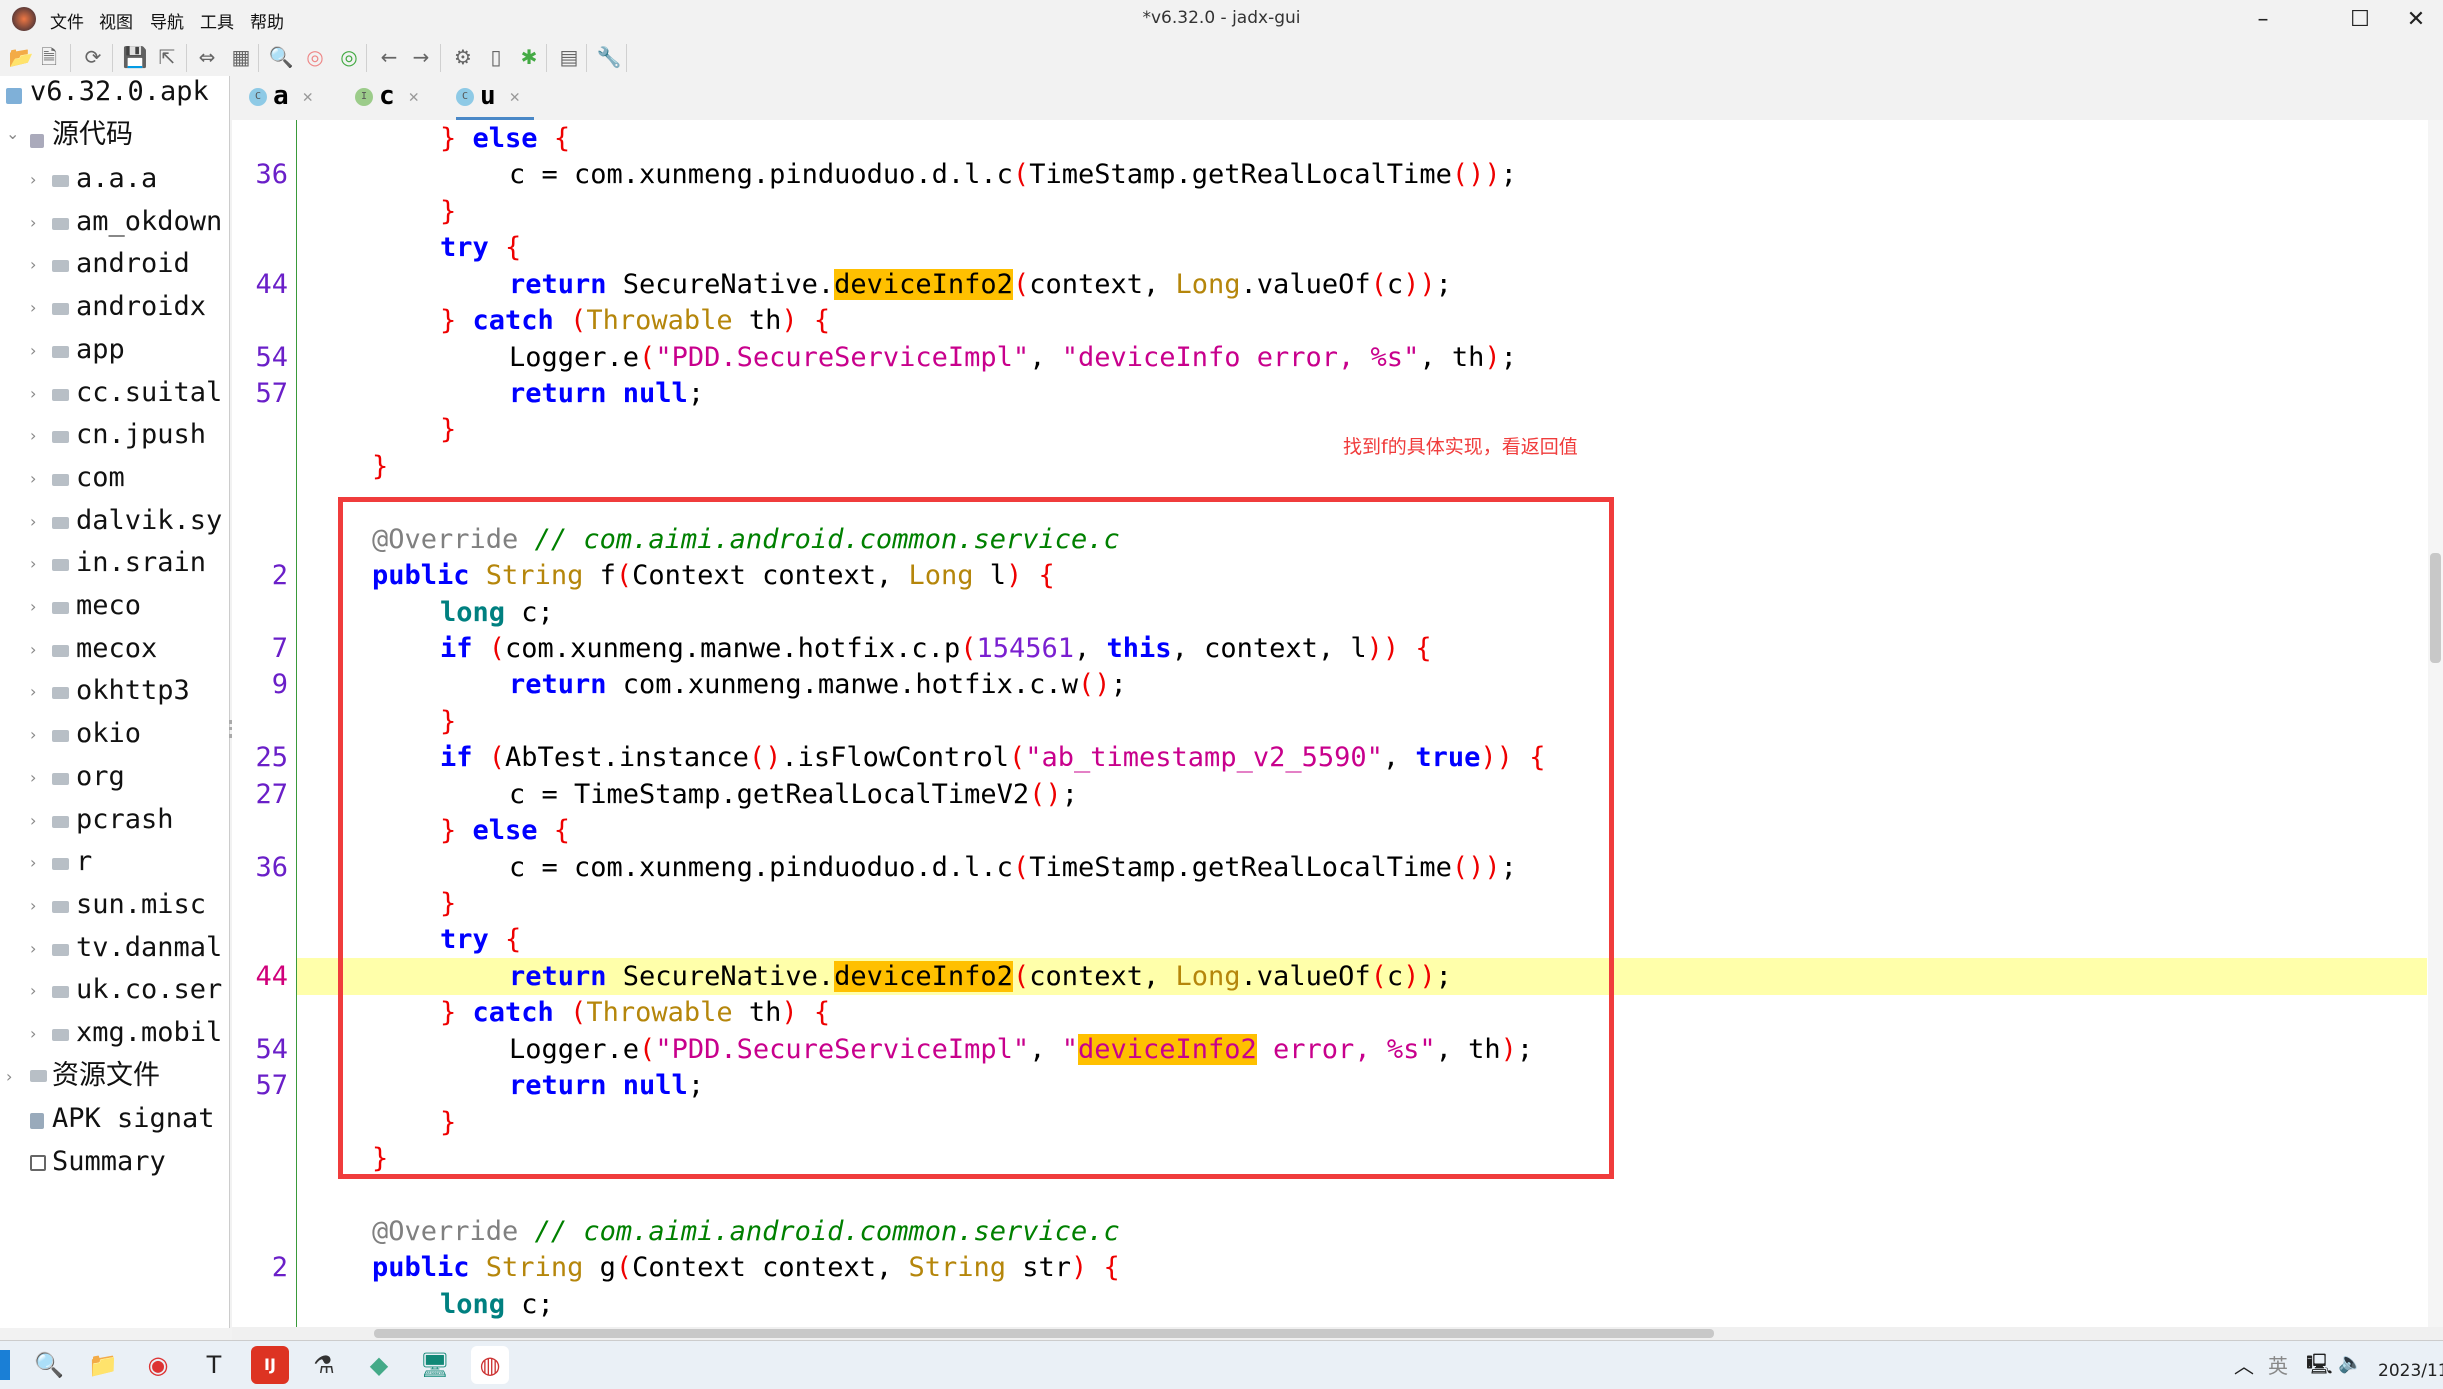 Image resolution: width=2443 pixels, height=1389 pixels. Describe the element at coordinates (149, 222) in the screenshot. I see `tree-item-package: am_okdown` at that location.